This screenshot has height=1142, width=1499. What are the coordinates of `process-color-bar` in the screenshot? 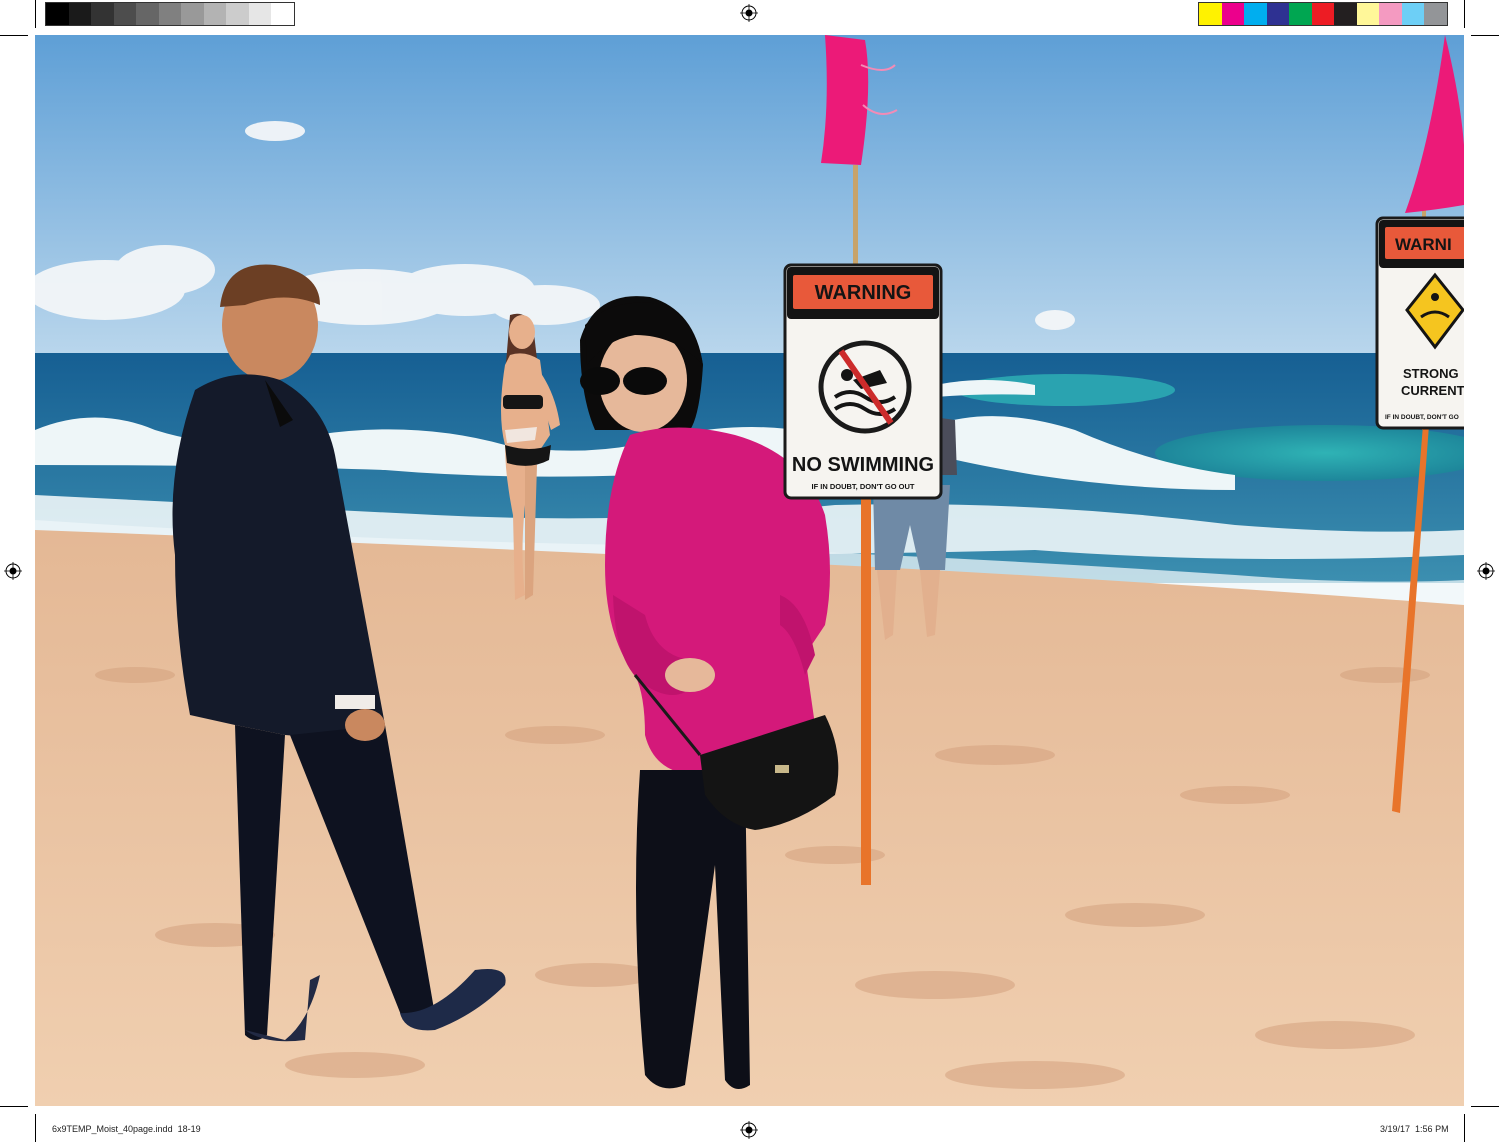 It's located at (1323, 14).